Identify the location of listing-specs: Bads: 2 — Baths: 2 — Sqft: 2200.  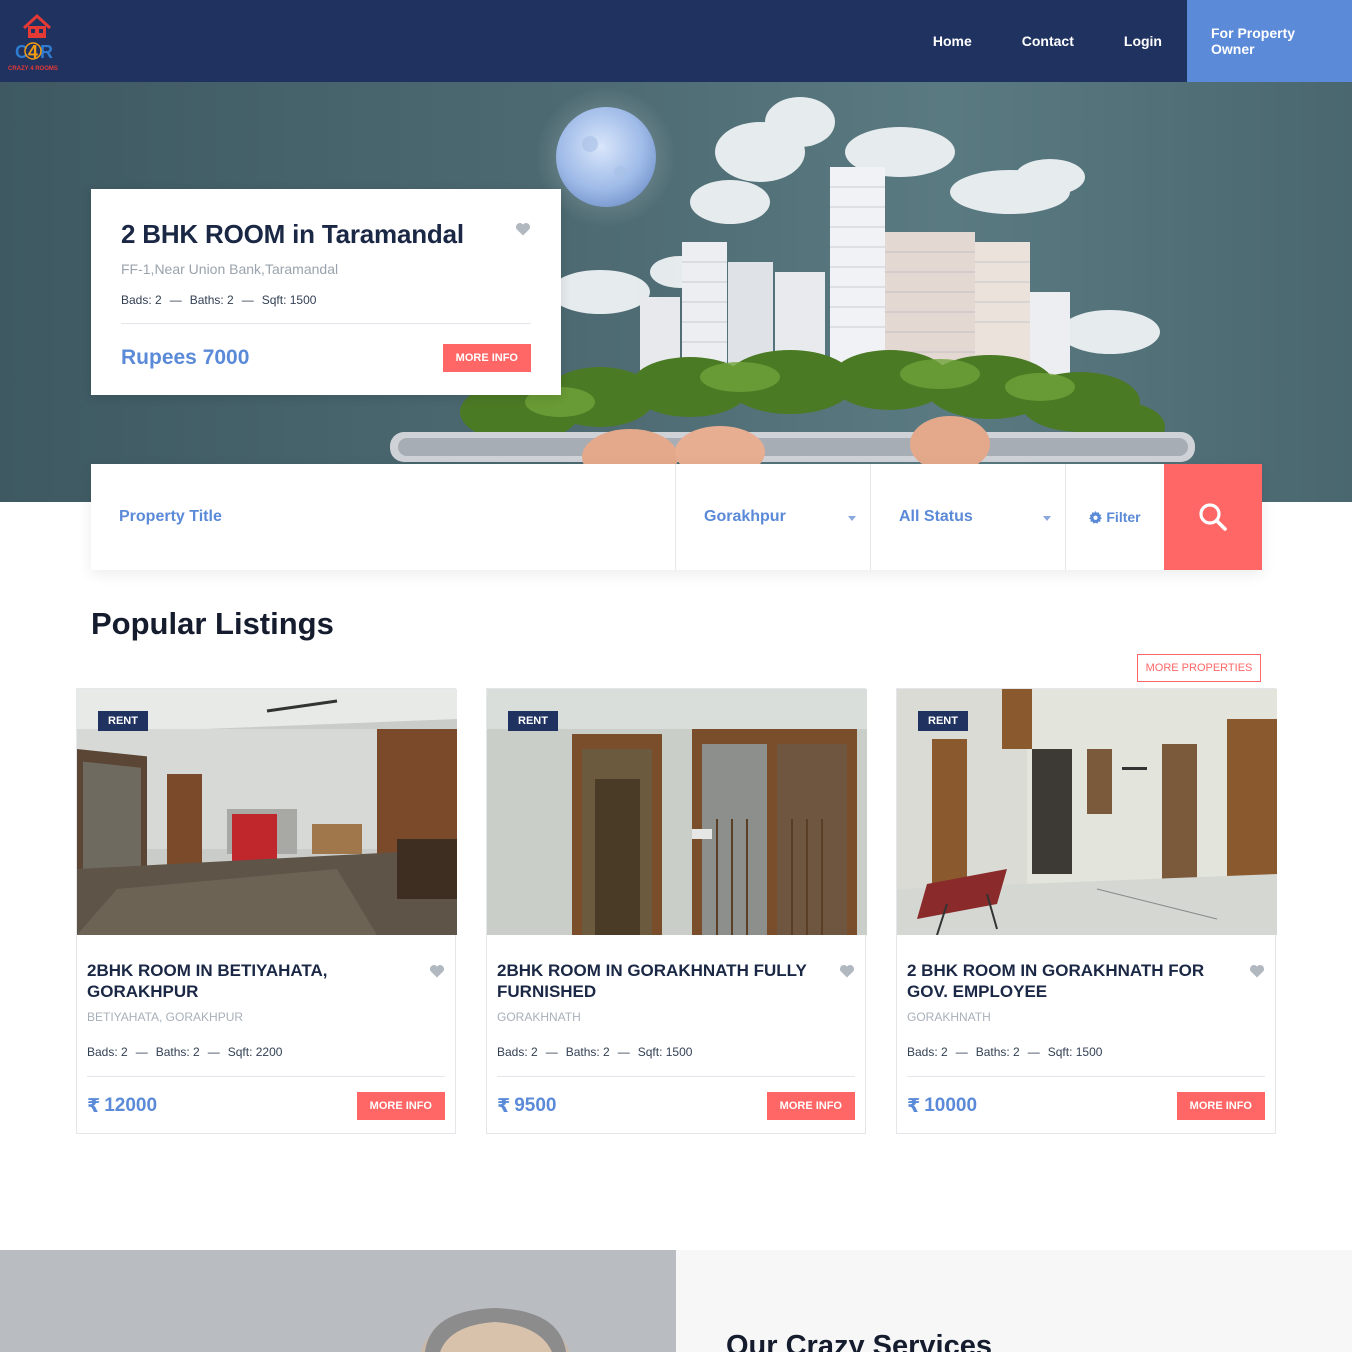
(266, 1052).